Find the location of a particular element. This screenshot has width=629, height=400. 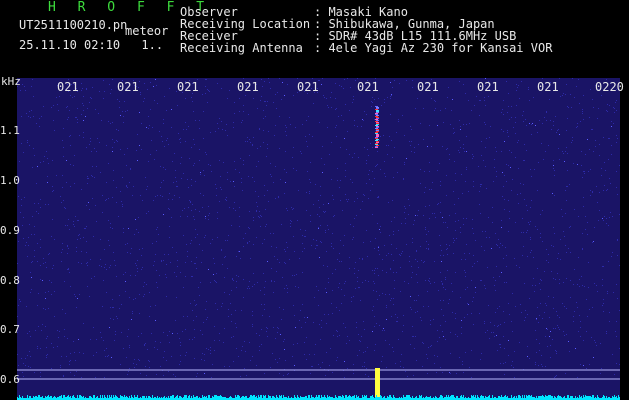

time-tick: 0220 is located at coordinates (609, 87).